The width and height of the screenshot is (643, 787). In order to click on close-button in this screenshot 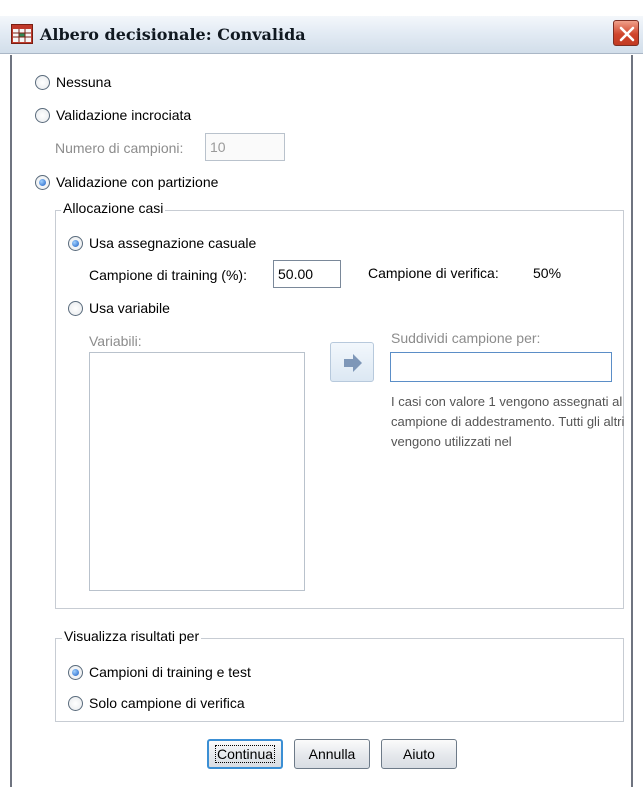, I will do `click(626, 33)`.